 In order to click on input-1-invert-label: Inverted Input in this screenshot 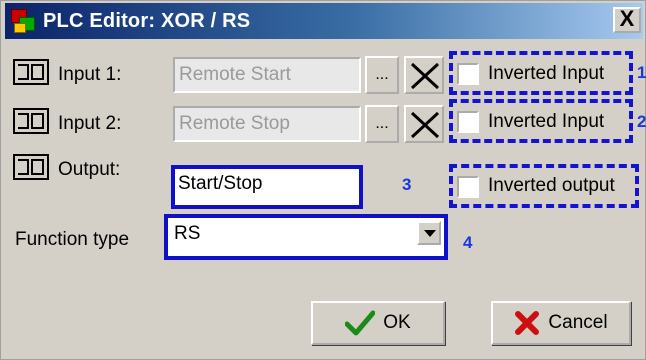, I will do `click(546, 73)`.